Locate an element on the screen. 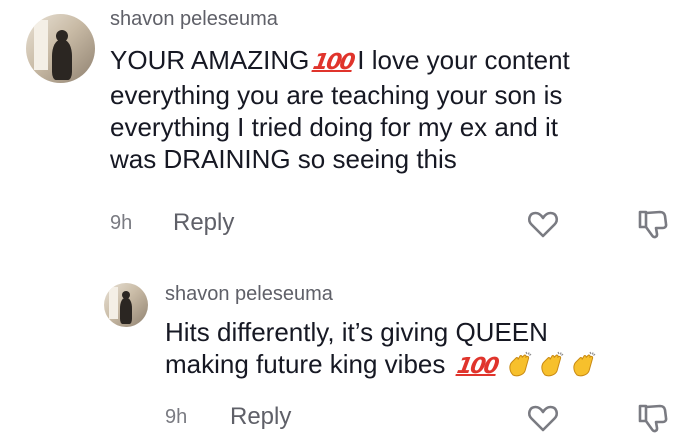  comment-line-1-a: YOUR AMAZING is located at coordinates (210, 60).